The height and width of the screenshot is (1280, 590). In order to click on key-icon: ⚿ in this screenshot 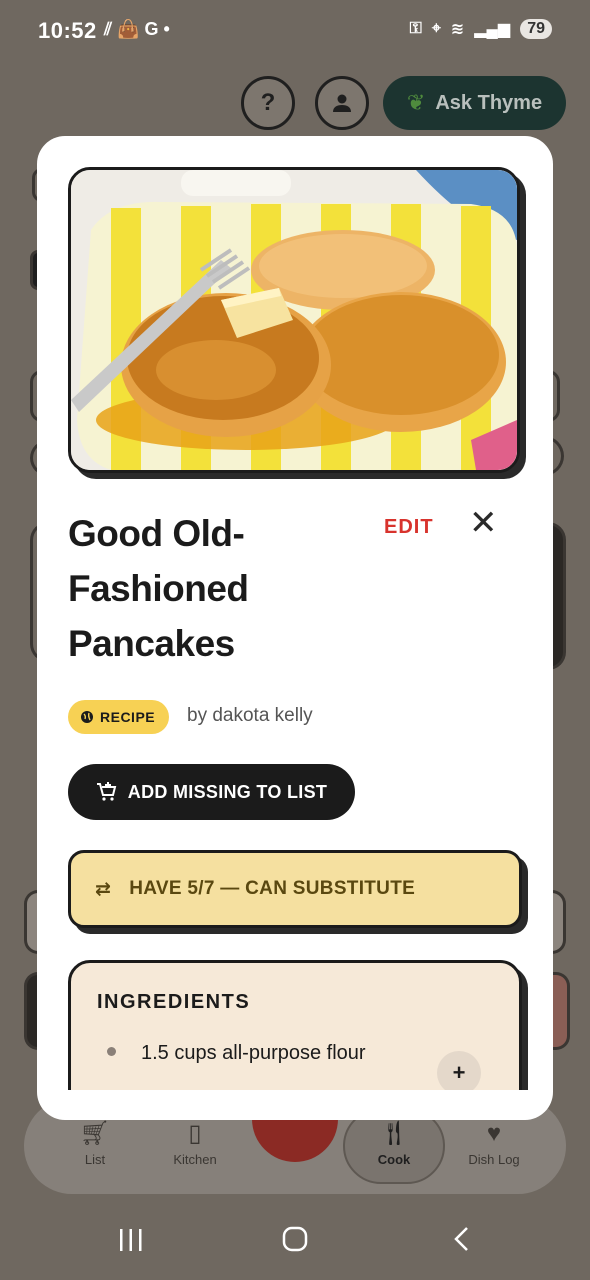, I will do `click(415, 28)`.